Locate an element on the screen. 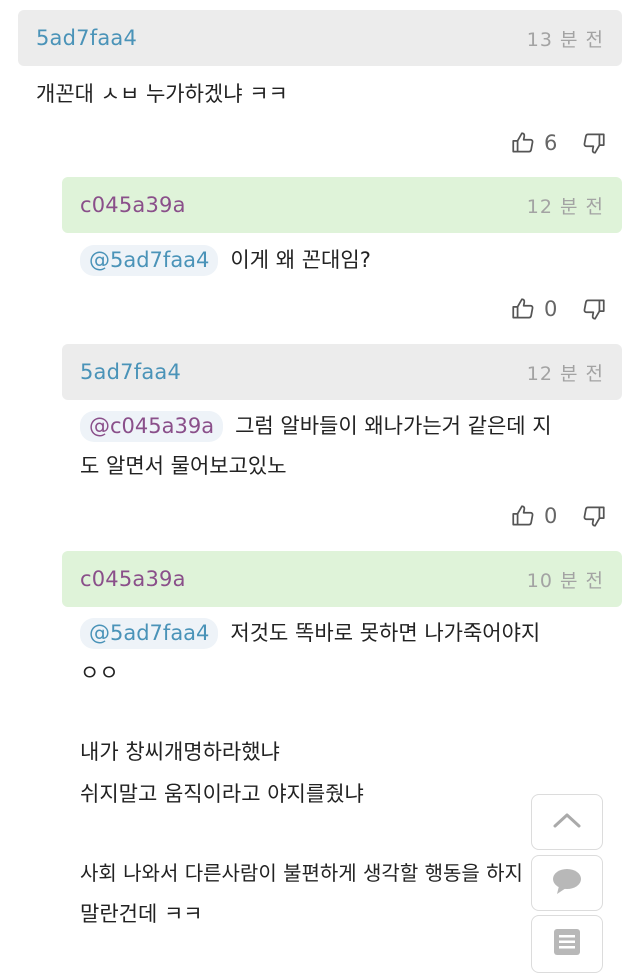 The width and height of the screenshot is (640, 973). comment-text: 도 알면서 물어보고있노 is located at coordinates (183, 466).